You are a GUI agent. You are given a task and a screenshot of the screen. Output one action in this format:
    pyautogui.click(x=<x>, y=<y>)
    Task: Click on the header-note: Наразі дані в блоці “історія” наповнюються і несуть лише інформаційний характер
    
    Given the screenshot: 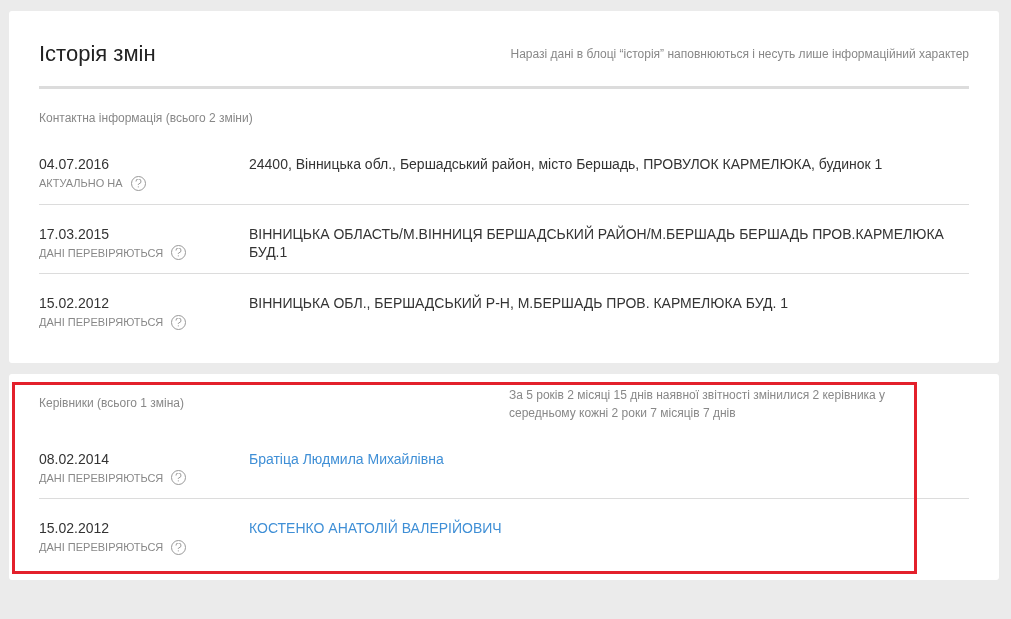 What is the action you would take?
    pyautogui.click(x=739, y=54)
    